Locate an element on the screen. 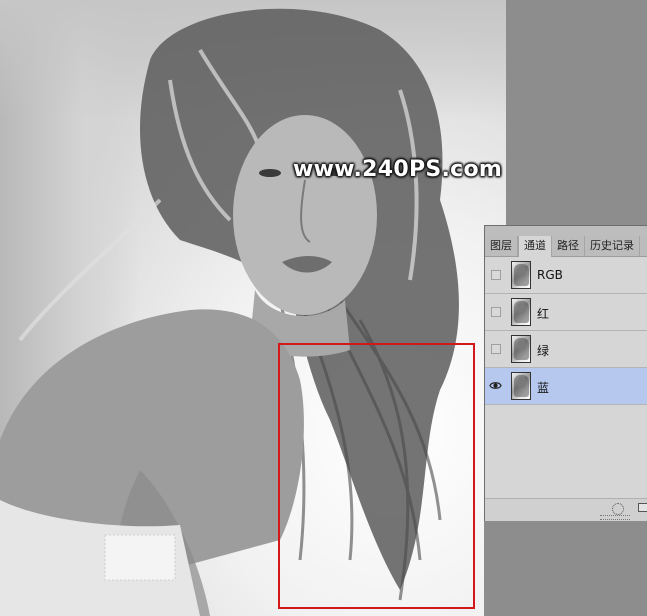 The image size is (647, 616). channels-panel: 图层 通道 路径 历史记录 RGB 红 绿 蓝 is located at coordinates (565, 373).